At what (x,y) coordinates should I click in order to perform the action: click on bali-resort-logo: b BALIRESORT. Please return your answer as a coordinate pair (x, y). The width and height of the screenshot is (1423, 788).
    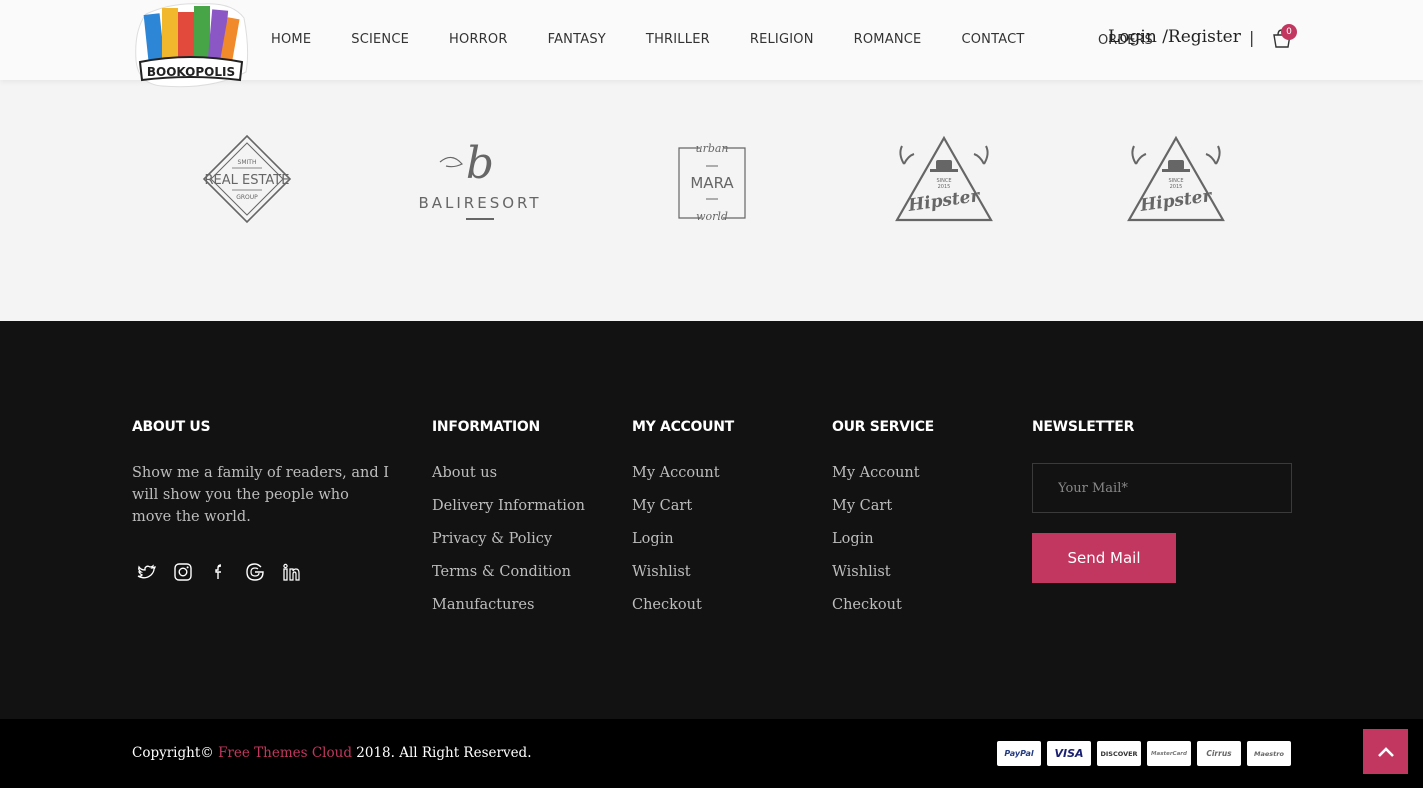
    Looking at the image, I should click on (479, 179).